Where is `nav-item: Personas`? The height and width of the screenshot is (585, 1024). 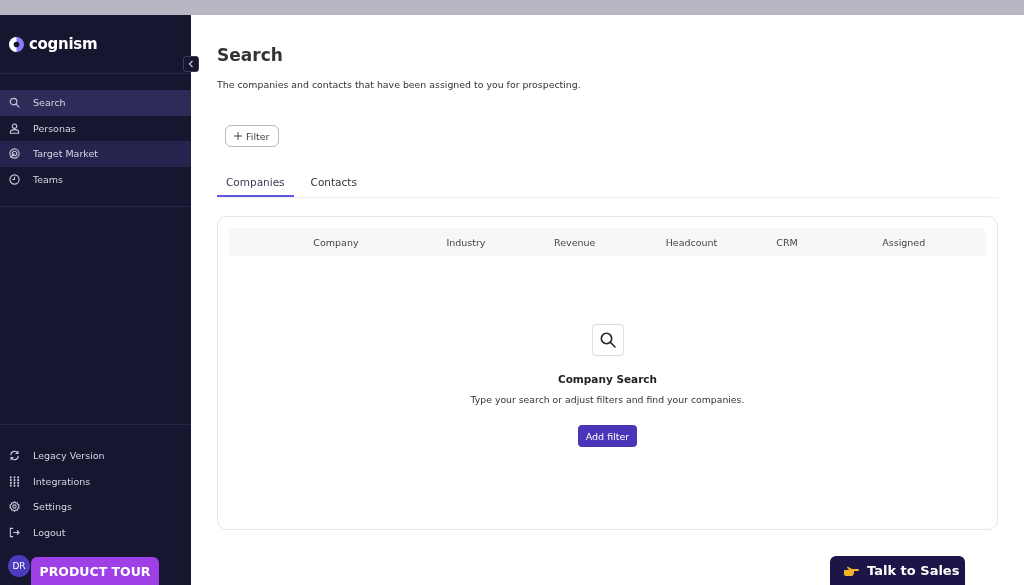 nav-item: Personas is located at coordinates (95, 128).